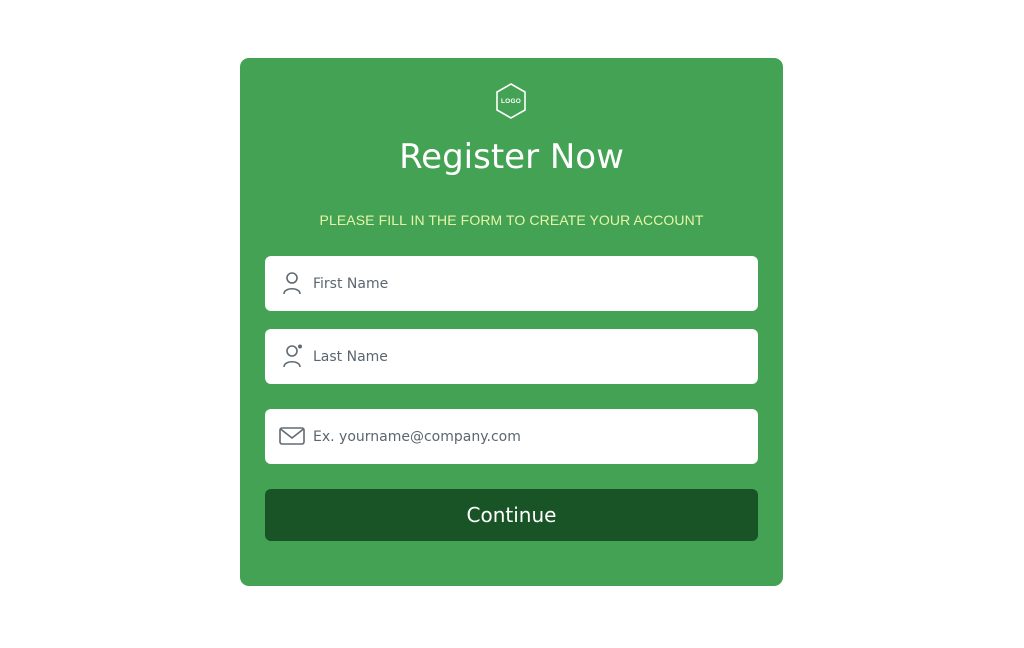 This screenshot has width=1024, height=648. Describe the element at coordinates (528, 356) in the screenshot. I see `last-name-input` at that location.